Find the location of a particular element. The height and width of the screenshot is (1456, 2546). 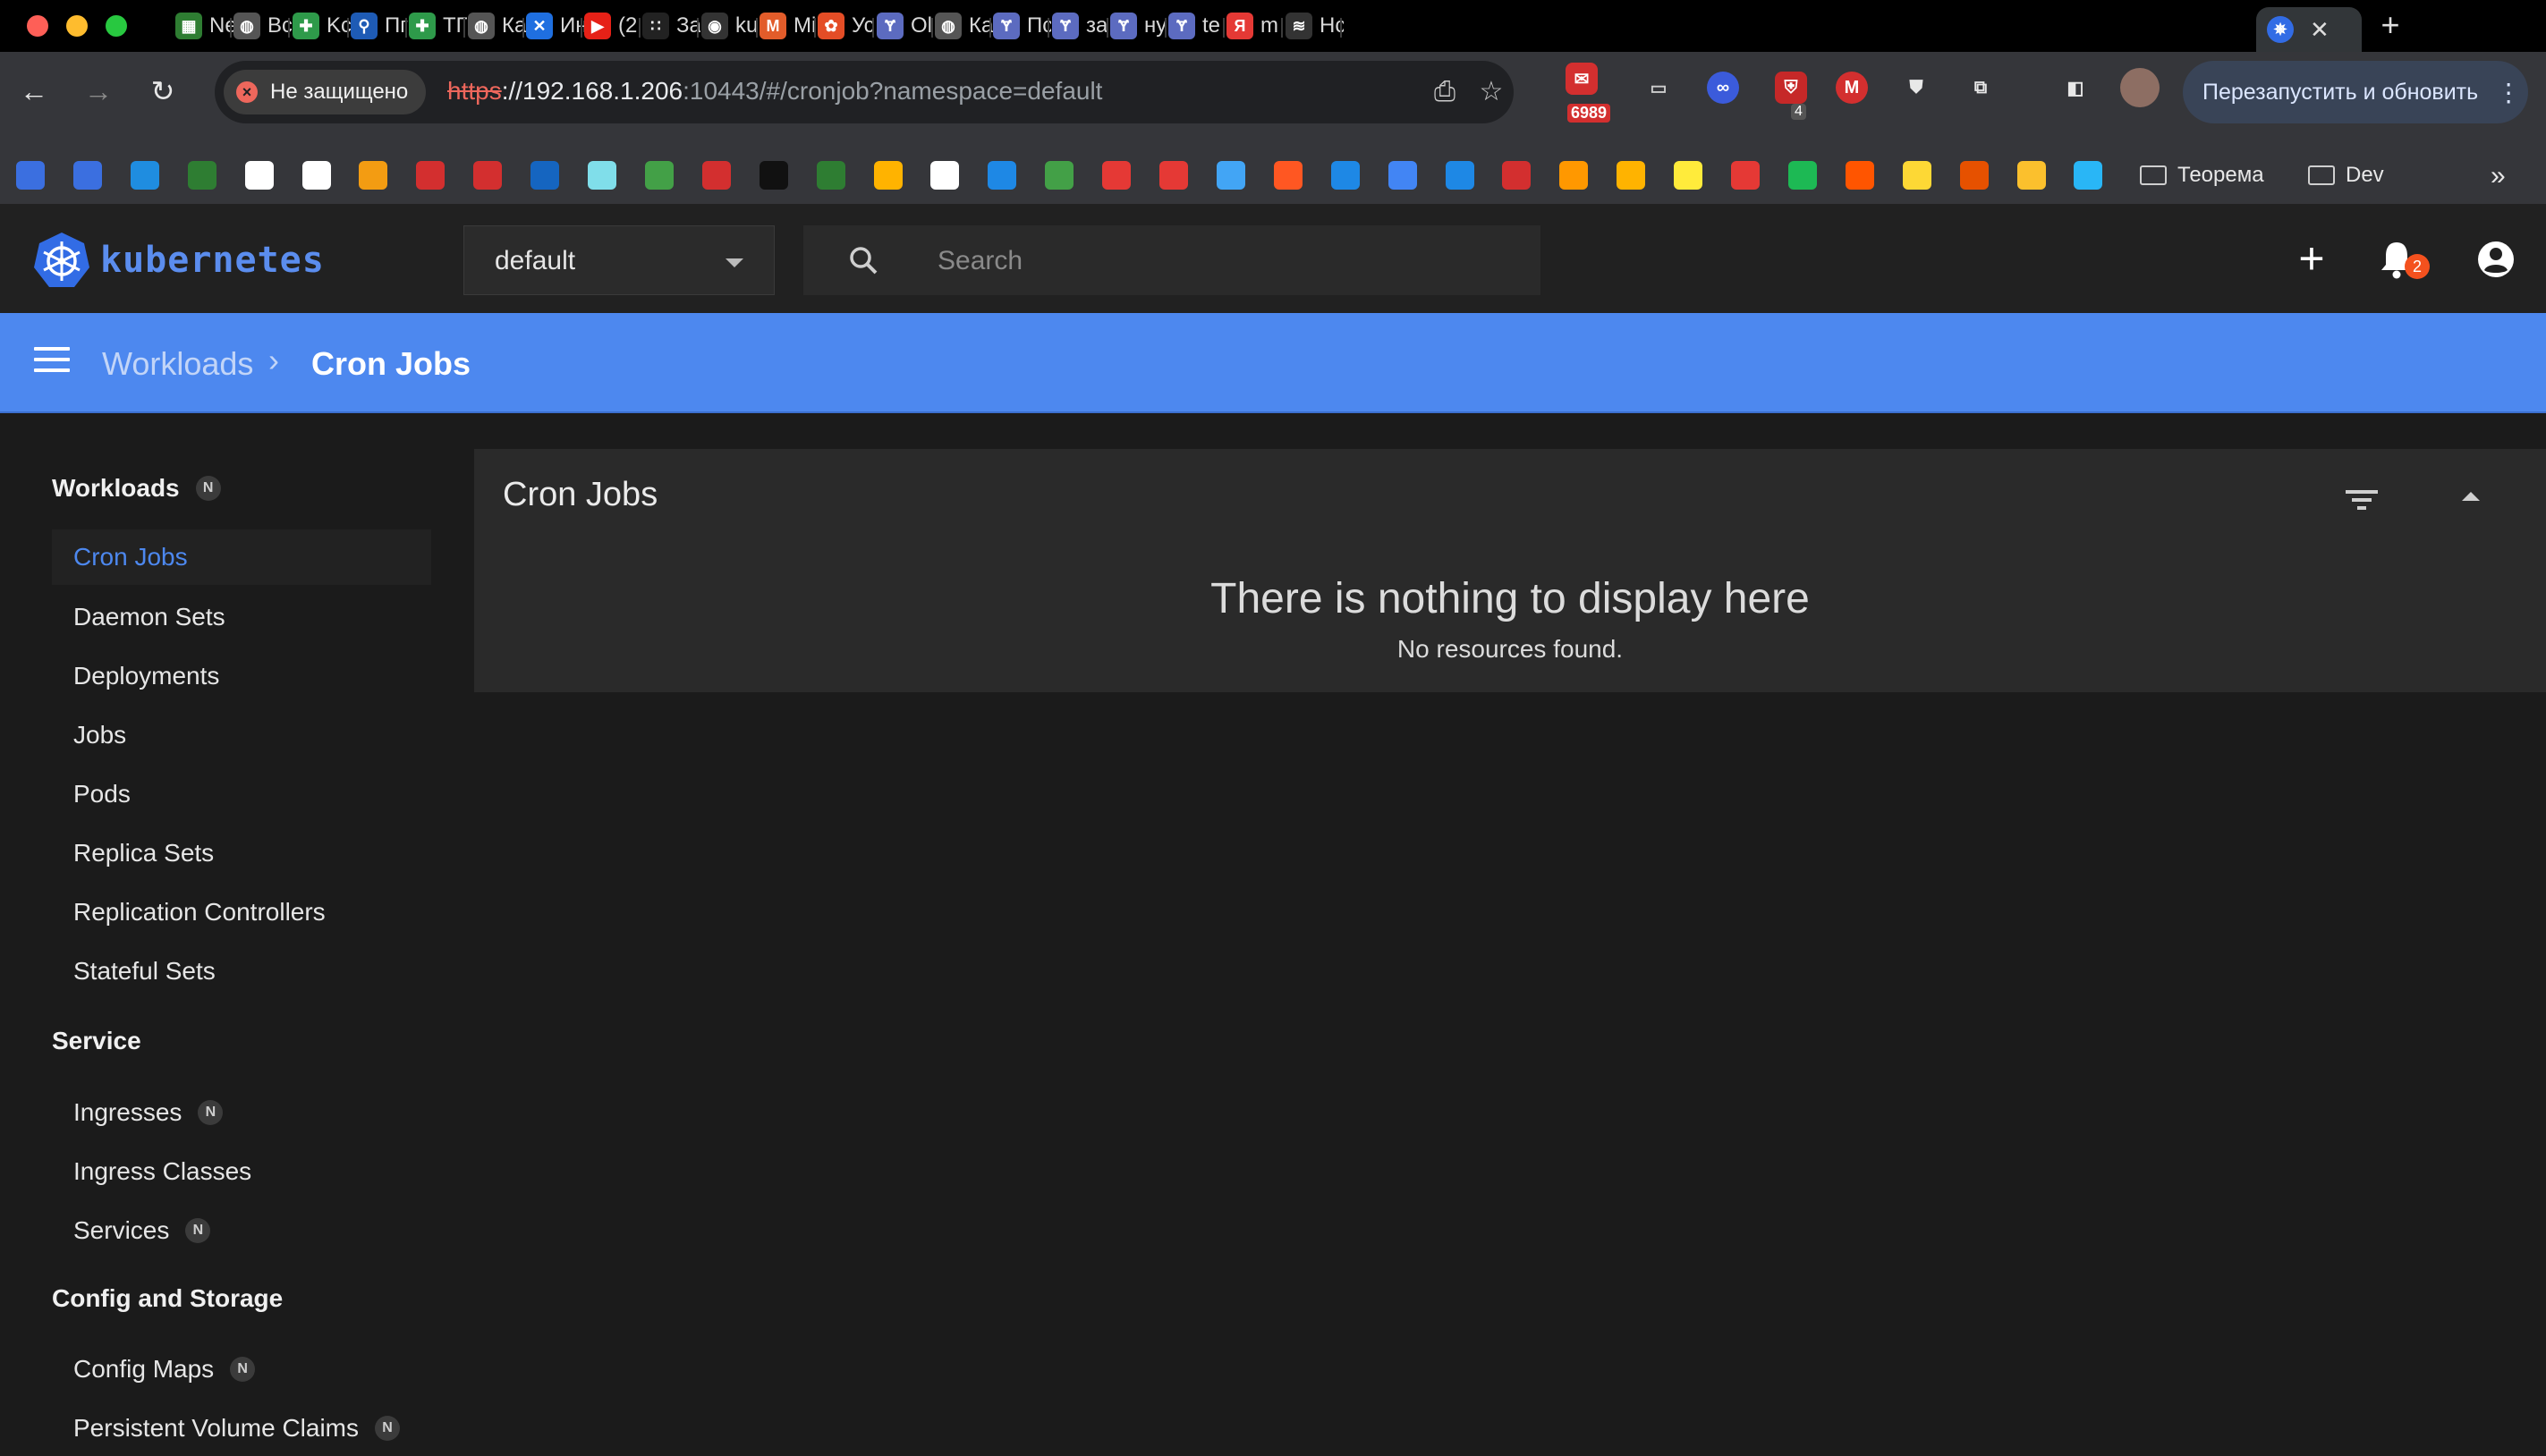

account-icon is located at coordinates (2496, 259).